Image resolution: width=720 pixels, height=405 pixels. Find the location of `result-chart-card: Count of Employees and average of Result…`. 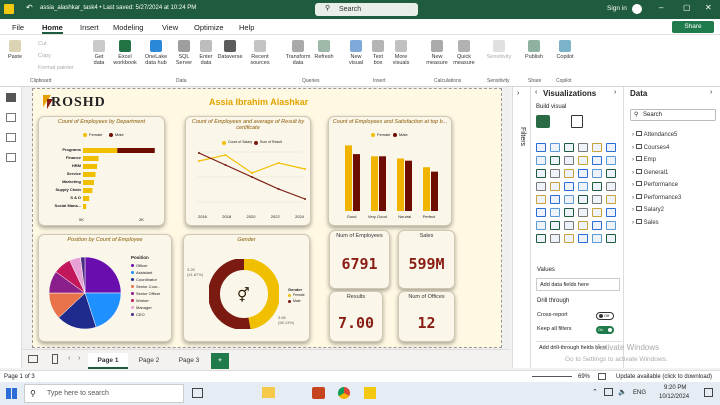

result-chart-card: Count of Employees and average of Result… is located at coordinates (248, 171).